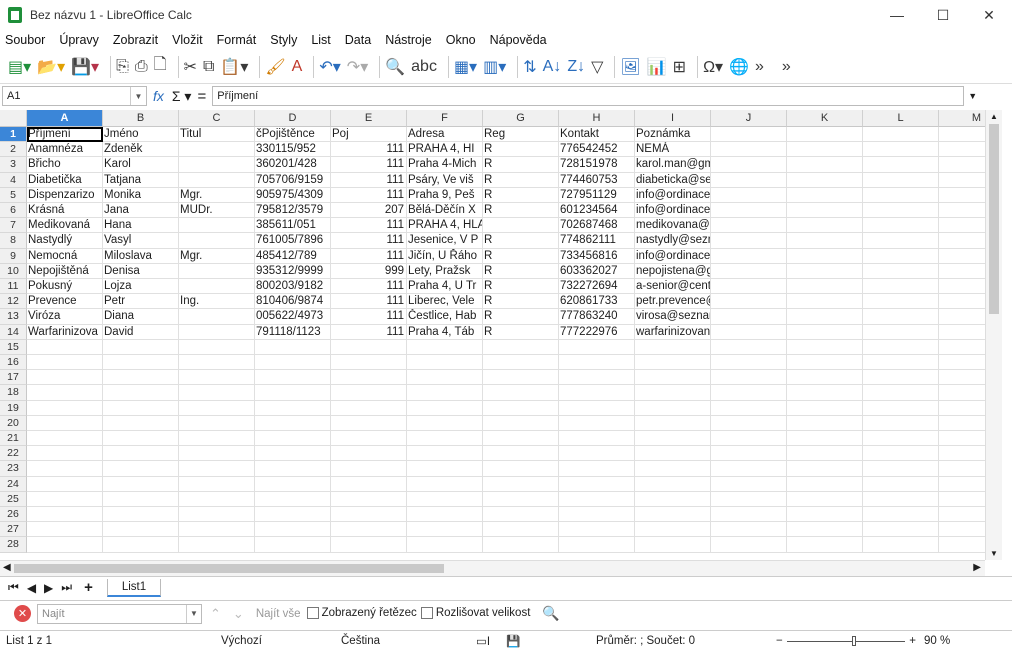  Describe the element at coordinates (19, 67) in the screenshot. I see `new-document-icon: ▤▾` at that location.